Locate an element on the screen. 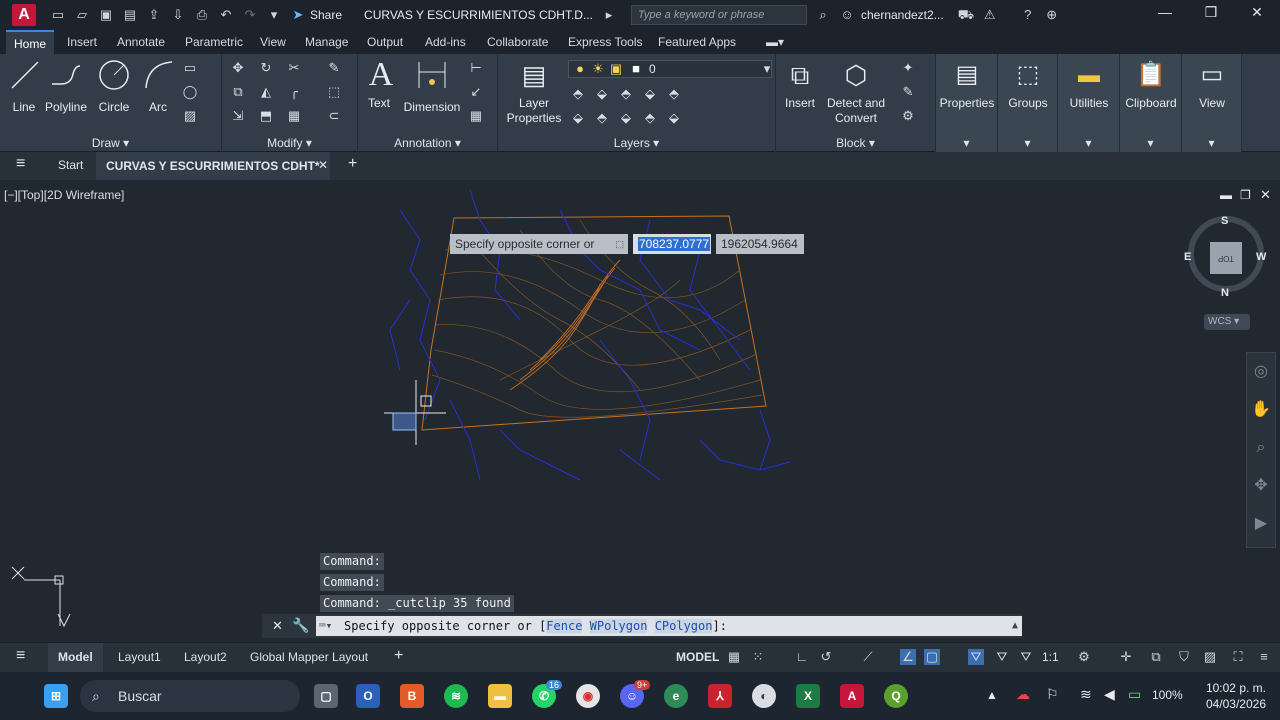  tab-home: Home is located at coordinates (30, 42).